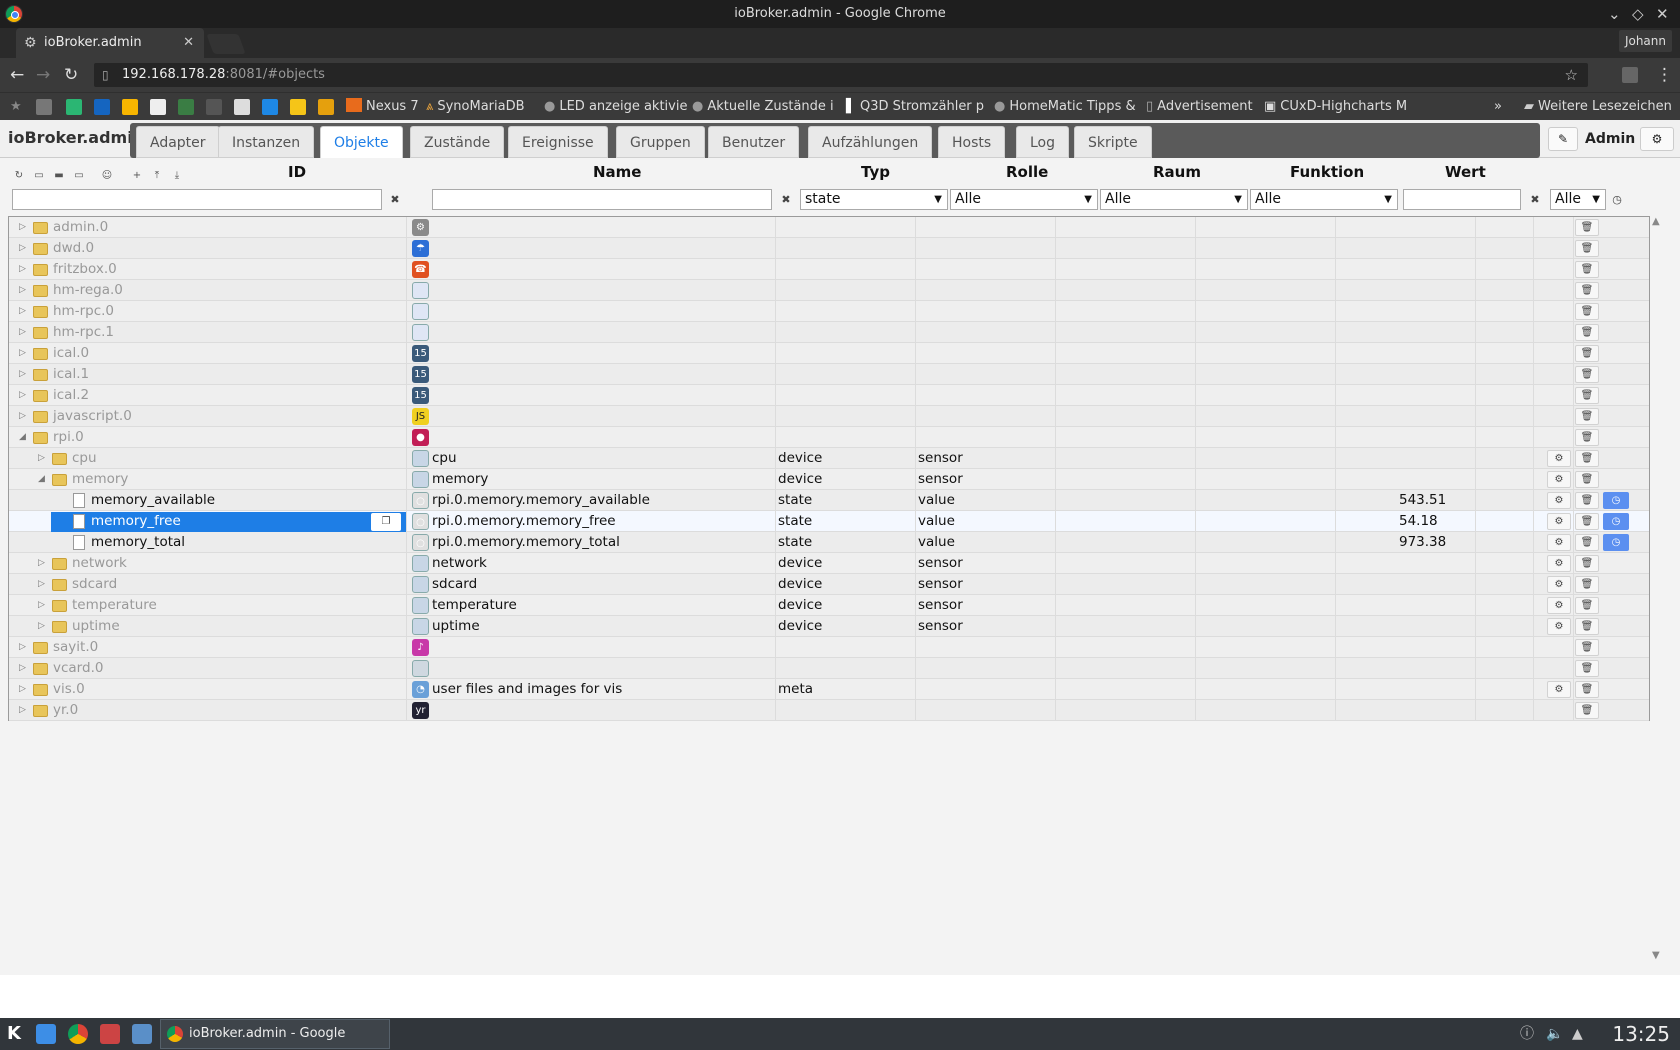 The image size is (1680, 1050). I want to click on table-row: ▷ ical.2 15 🗑, so click(829, 395).